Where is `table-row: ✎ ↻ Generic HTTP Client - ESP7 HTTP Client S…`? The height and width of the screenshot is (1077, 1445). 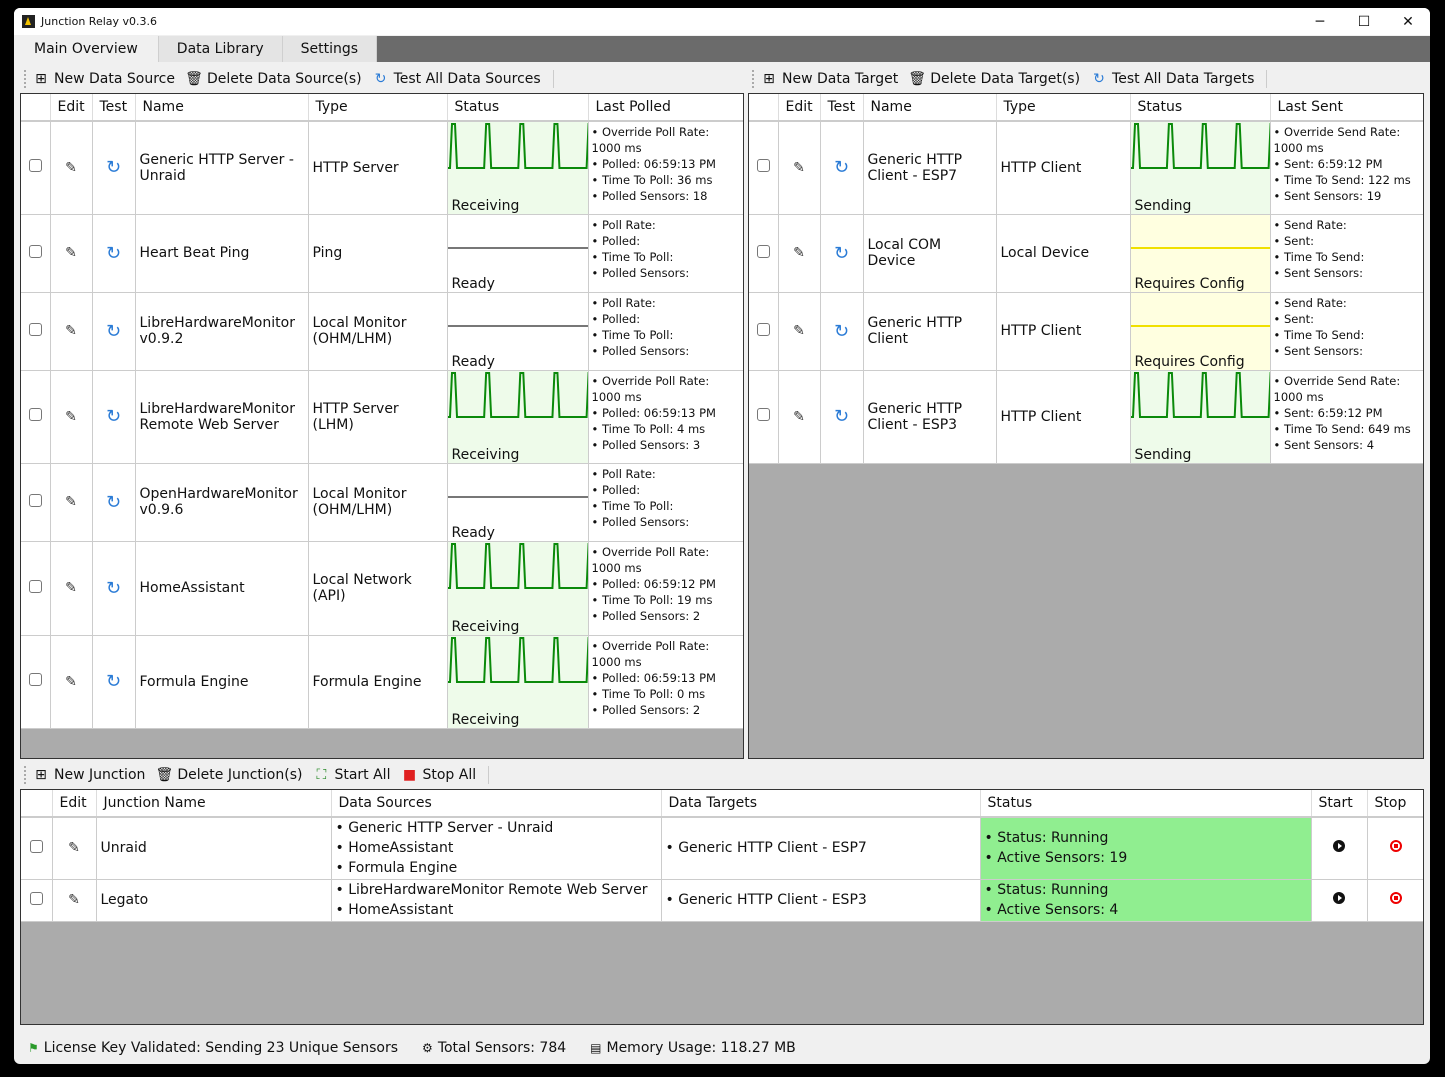 table-row: ✎ ↻ Generic HTTP Client - ESP7 HTTP Client S… is located at coordinates (1086, 168).